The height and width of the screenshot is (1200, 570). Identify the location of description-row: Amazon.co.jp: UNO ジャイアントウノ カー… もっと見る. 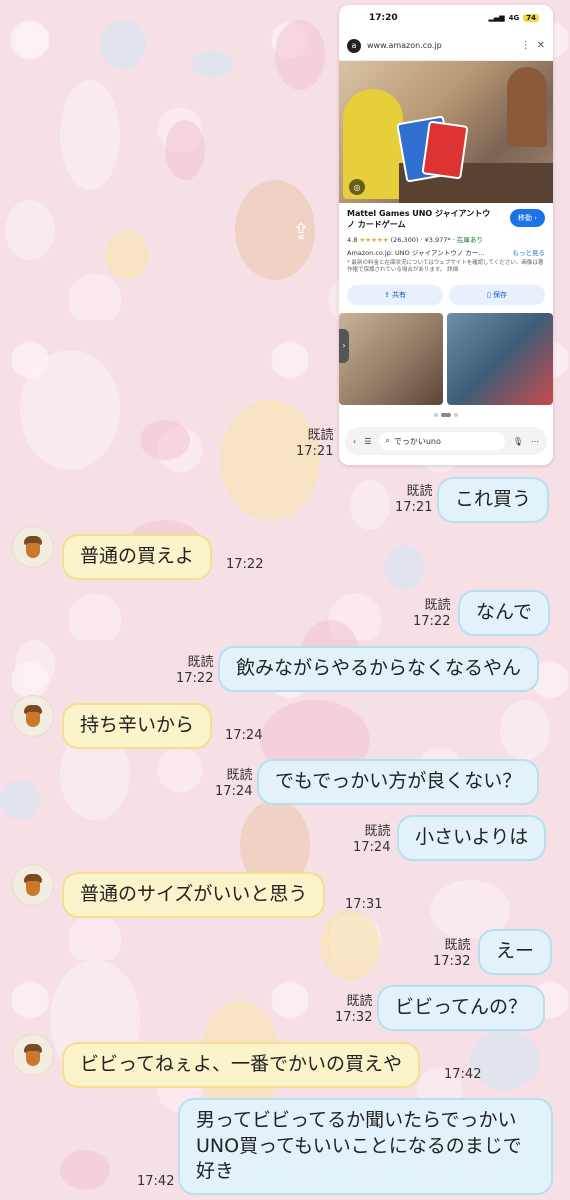
(446, 252).